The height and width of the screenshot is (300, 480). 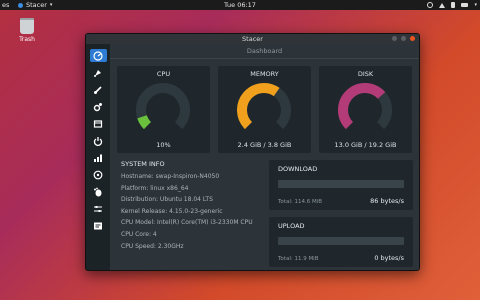 I want to click on sidebar-item-startup-apps, so click(x=98, y=72).